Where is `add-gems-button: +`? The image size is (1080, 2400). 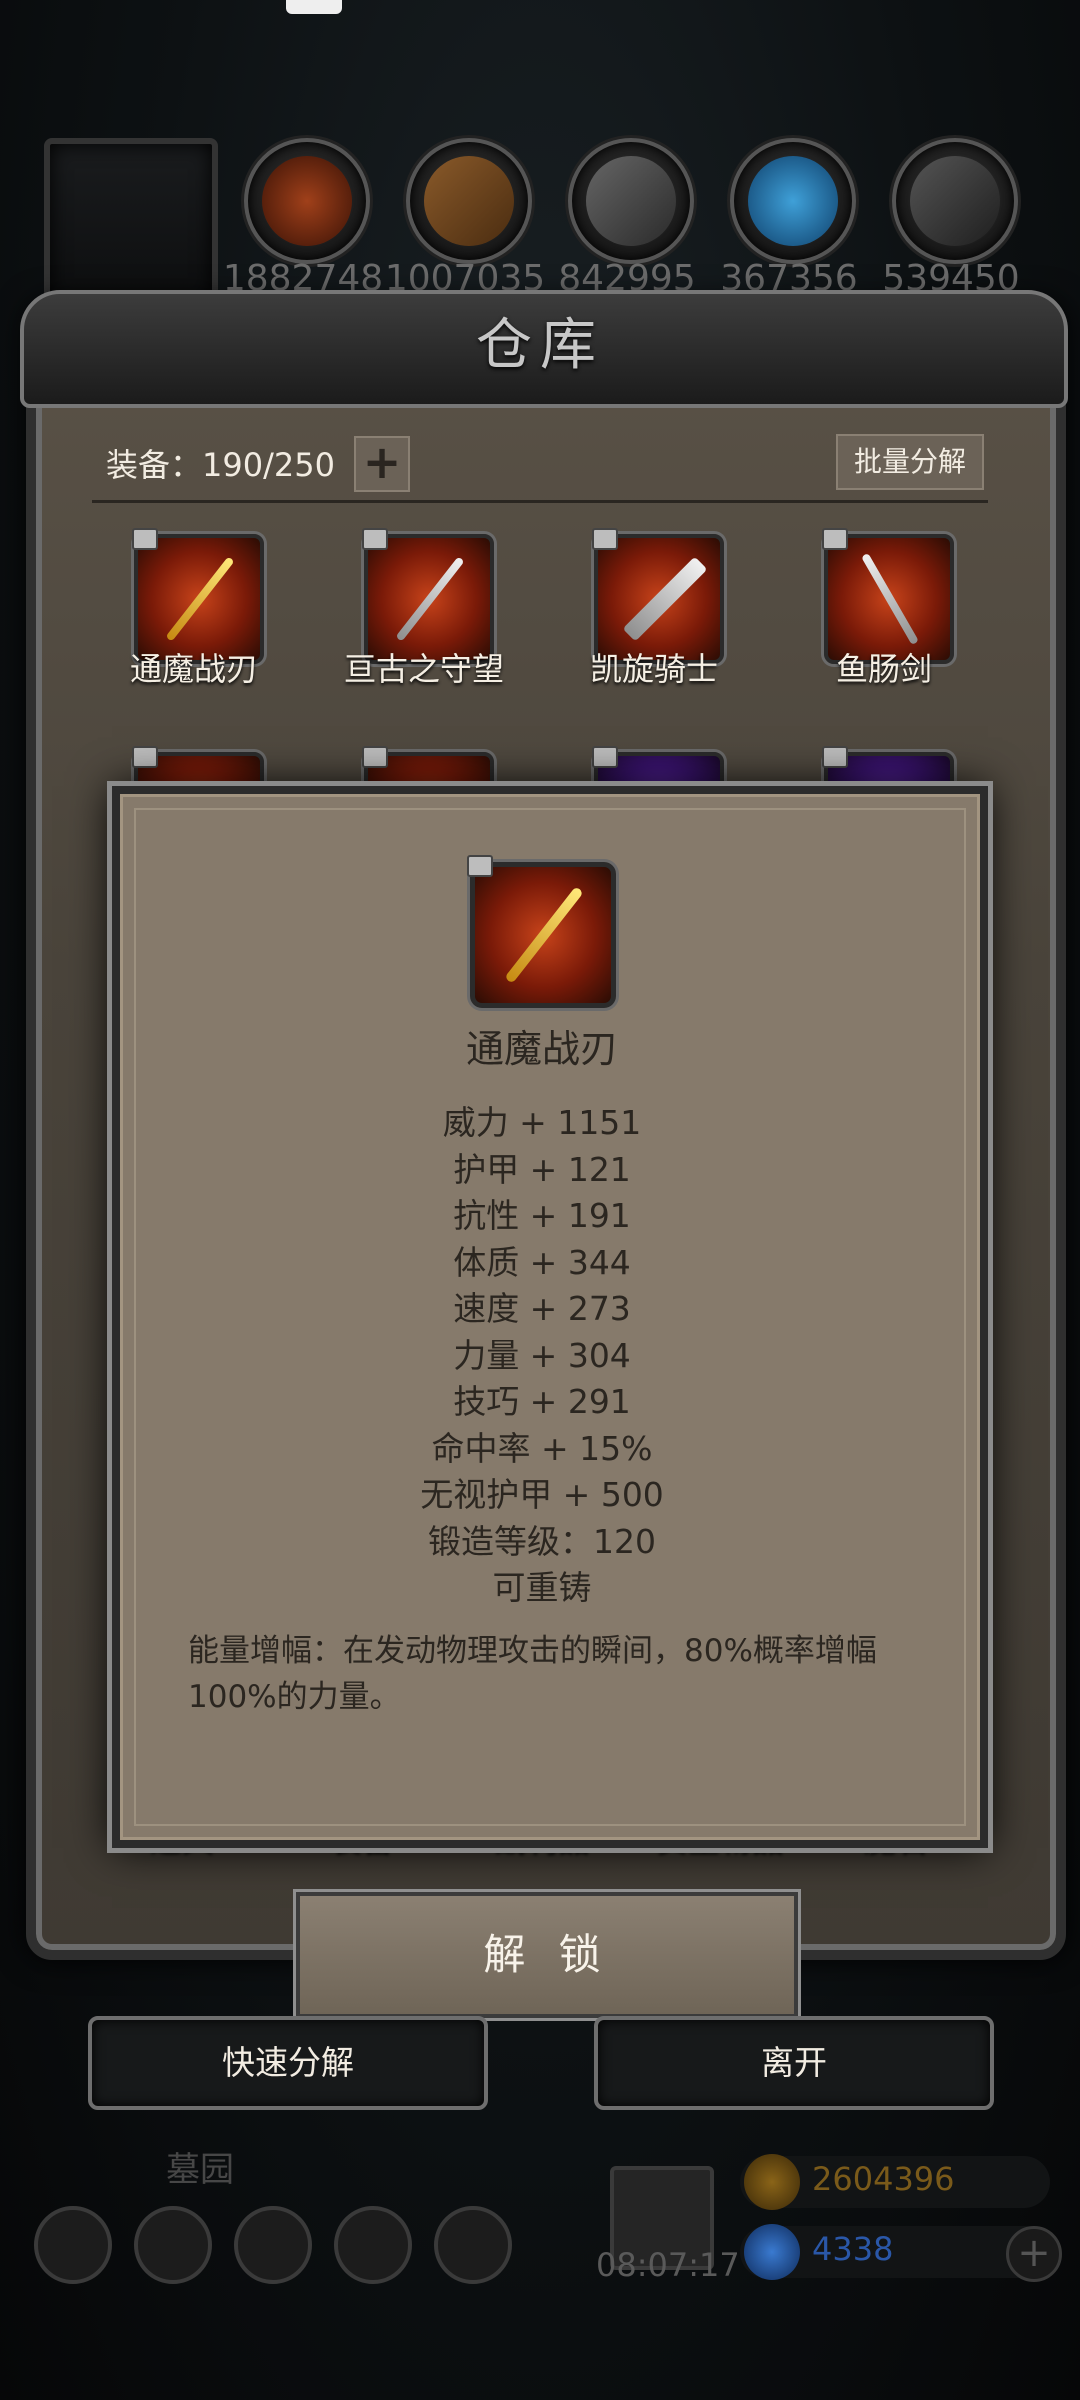 add-gems-button: + is located at coordinates (1034, 2254).